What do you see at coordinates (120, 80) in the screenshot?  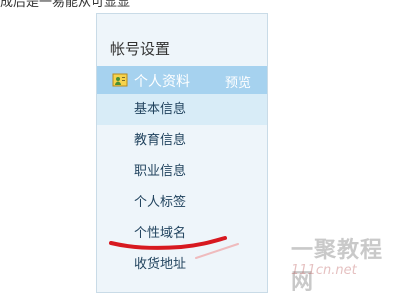 I see `user-card-icon` at bounding box center [120, 80].